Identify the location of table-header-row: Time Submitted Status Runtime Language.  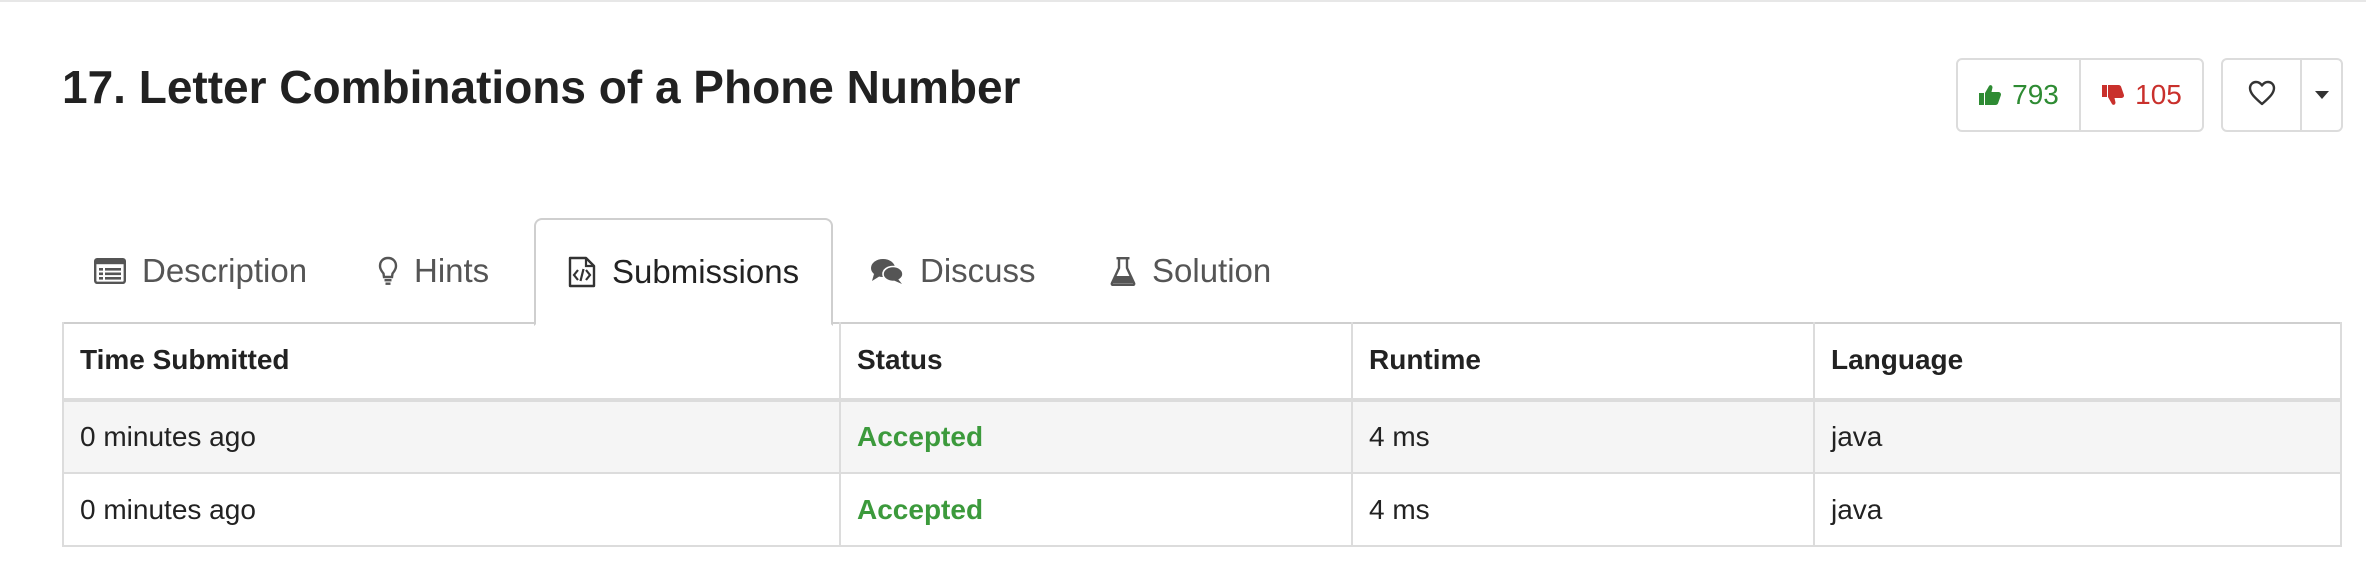
(1202, 362).